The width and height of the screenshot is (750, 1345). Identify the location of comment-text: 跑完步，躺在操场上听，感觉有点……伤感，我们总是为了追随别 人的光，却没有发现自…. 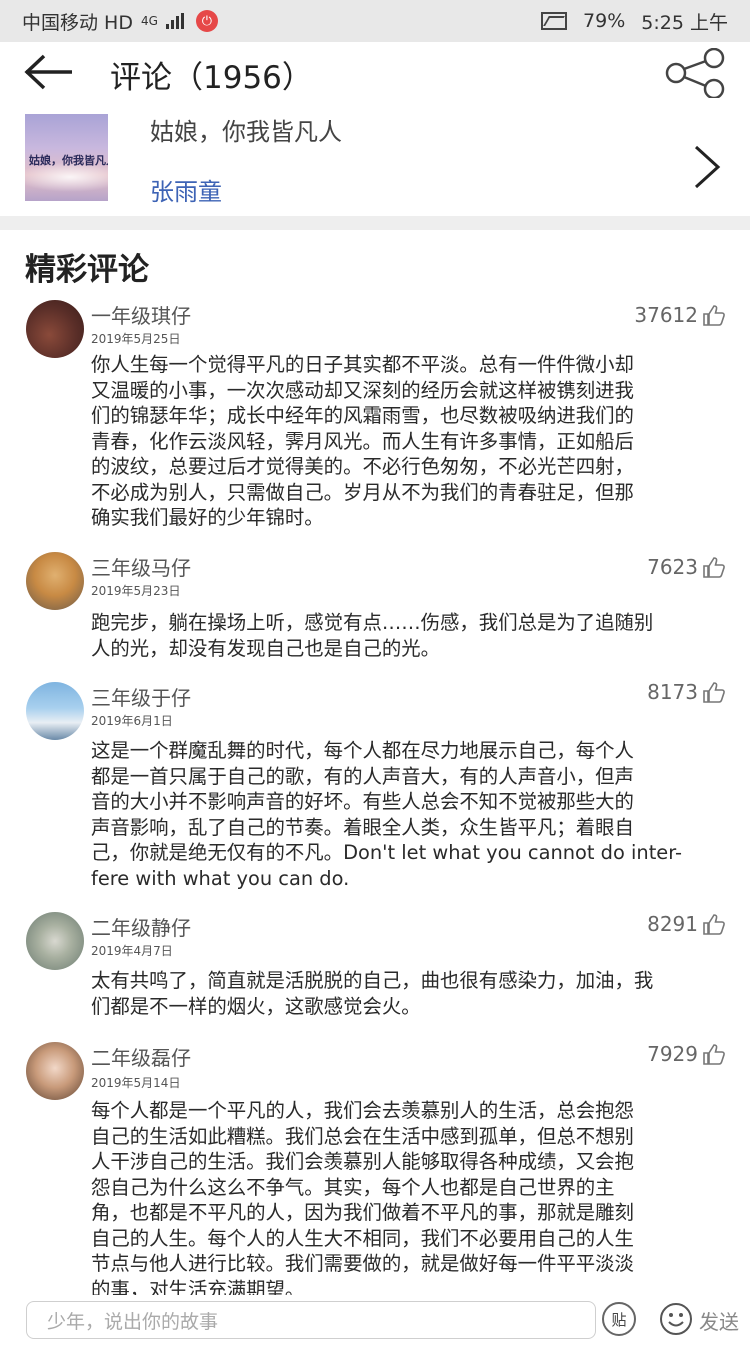
(372, 635).